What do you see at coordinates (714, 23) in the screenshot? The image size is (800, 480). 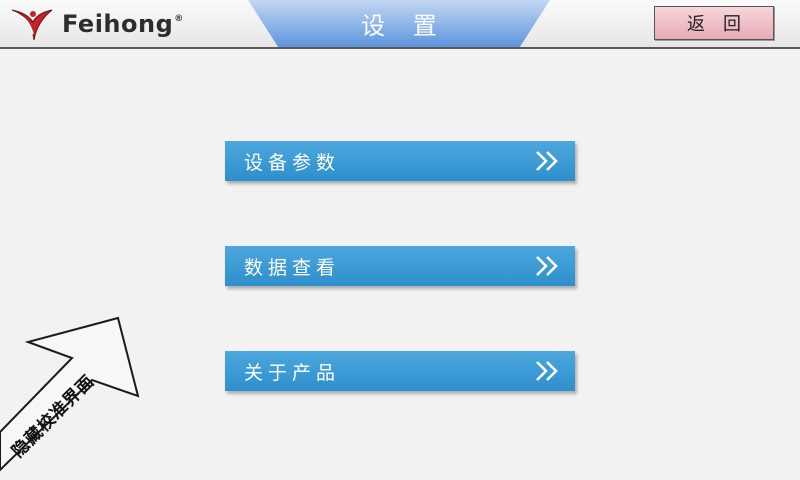 I see `back-button: 返回` at bounding box center [714, 23].